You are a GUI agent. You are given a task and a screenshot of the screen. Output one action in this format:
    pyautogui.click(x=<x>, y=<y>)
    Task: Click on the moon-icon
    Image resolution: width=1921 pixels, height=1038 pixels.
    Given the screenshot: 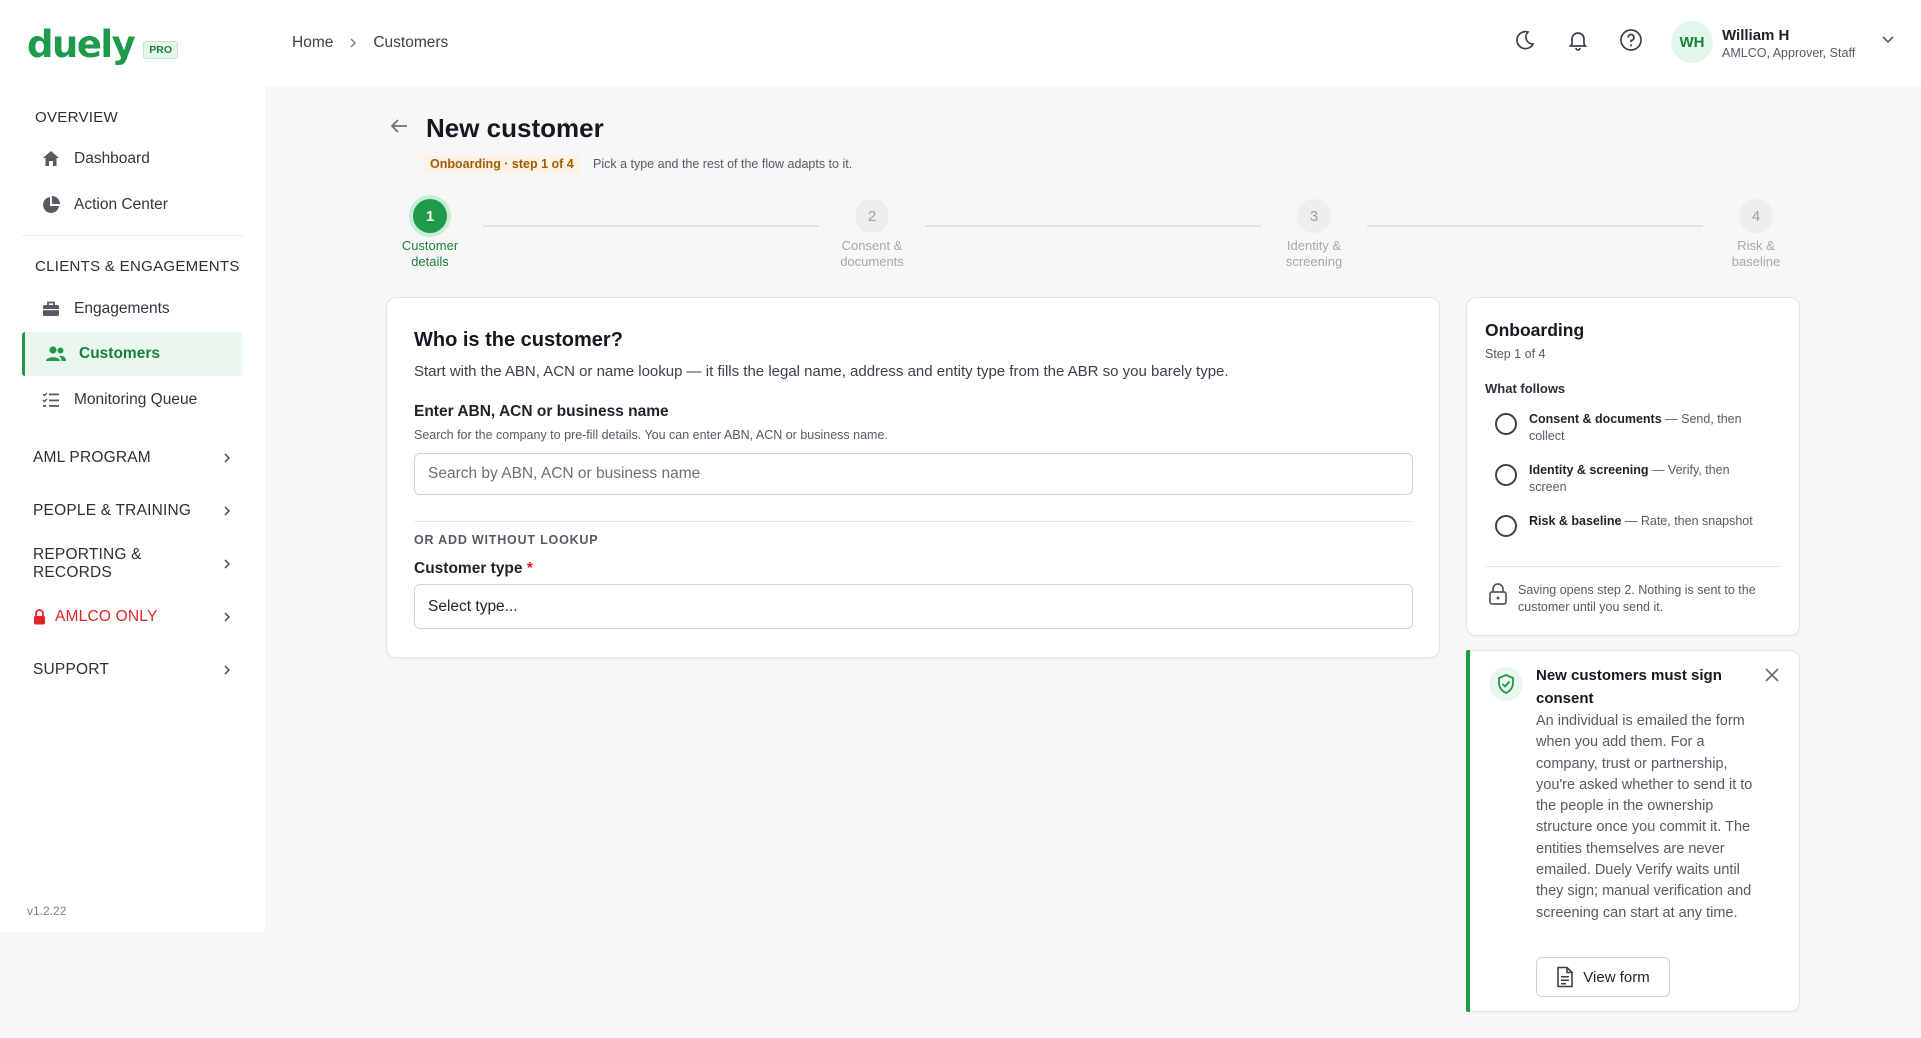 What is the action you would take?
    pyautogui.click(x=1525, y=40)
    